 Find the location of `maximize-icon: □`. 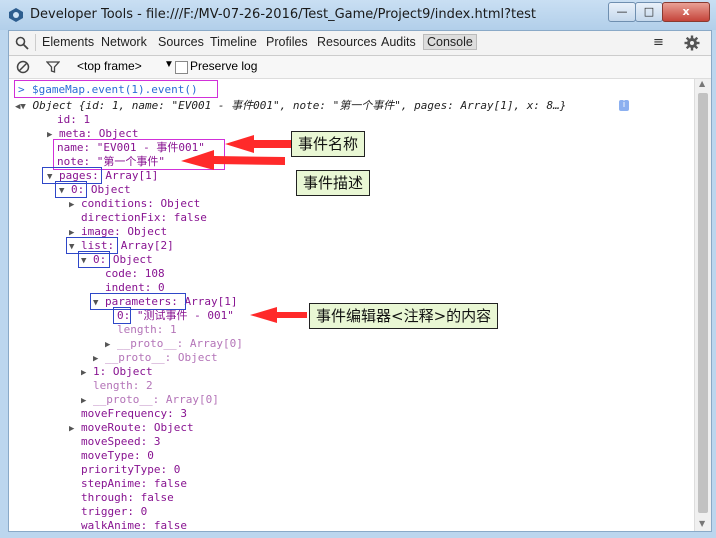

maximize-icon: □ is located at coordinates (649, 11).